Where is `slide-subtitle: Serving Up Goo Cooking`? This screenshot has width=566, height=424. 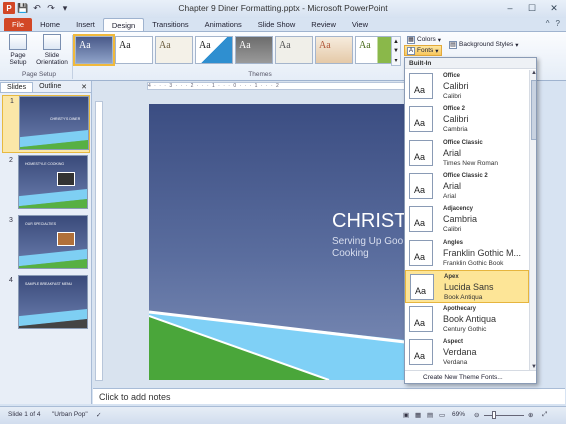
slide-subtitle: Serving Up Goo Cooking is located at coordinates (367, 248).